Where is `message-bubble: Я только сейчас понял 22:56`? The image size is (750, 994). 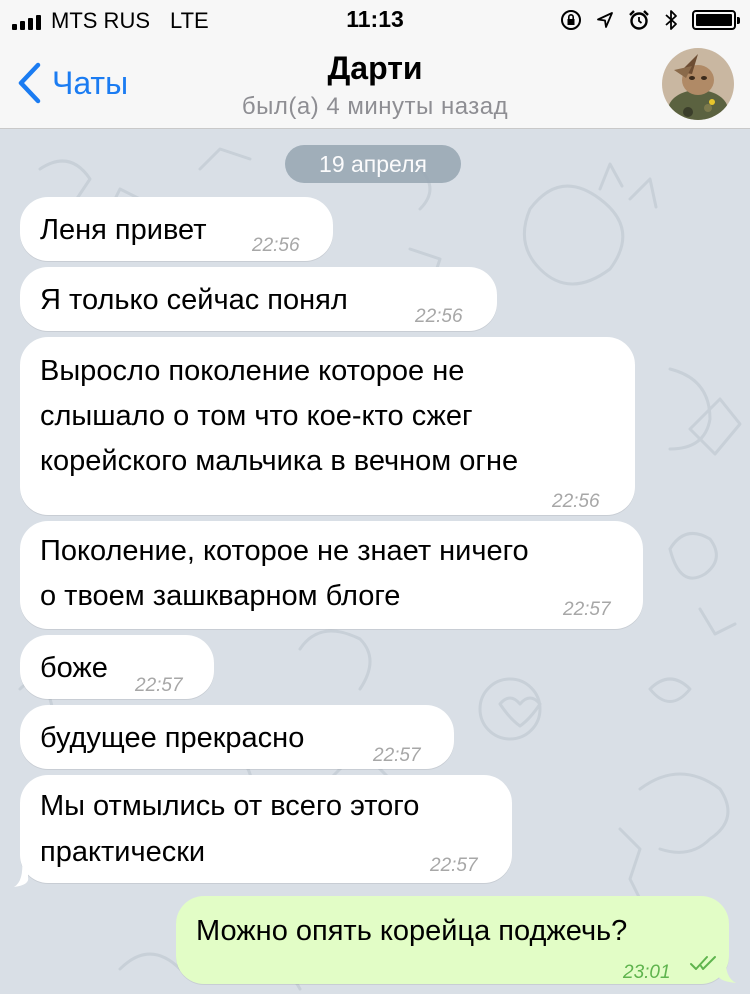 message-bubble: Я только сейчас понял 22:56 is located at coordinates (258, 299).